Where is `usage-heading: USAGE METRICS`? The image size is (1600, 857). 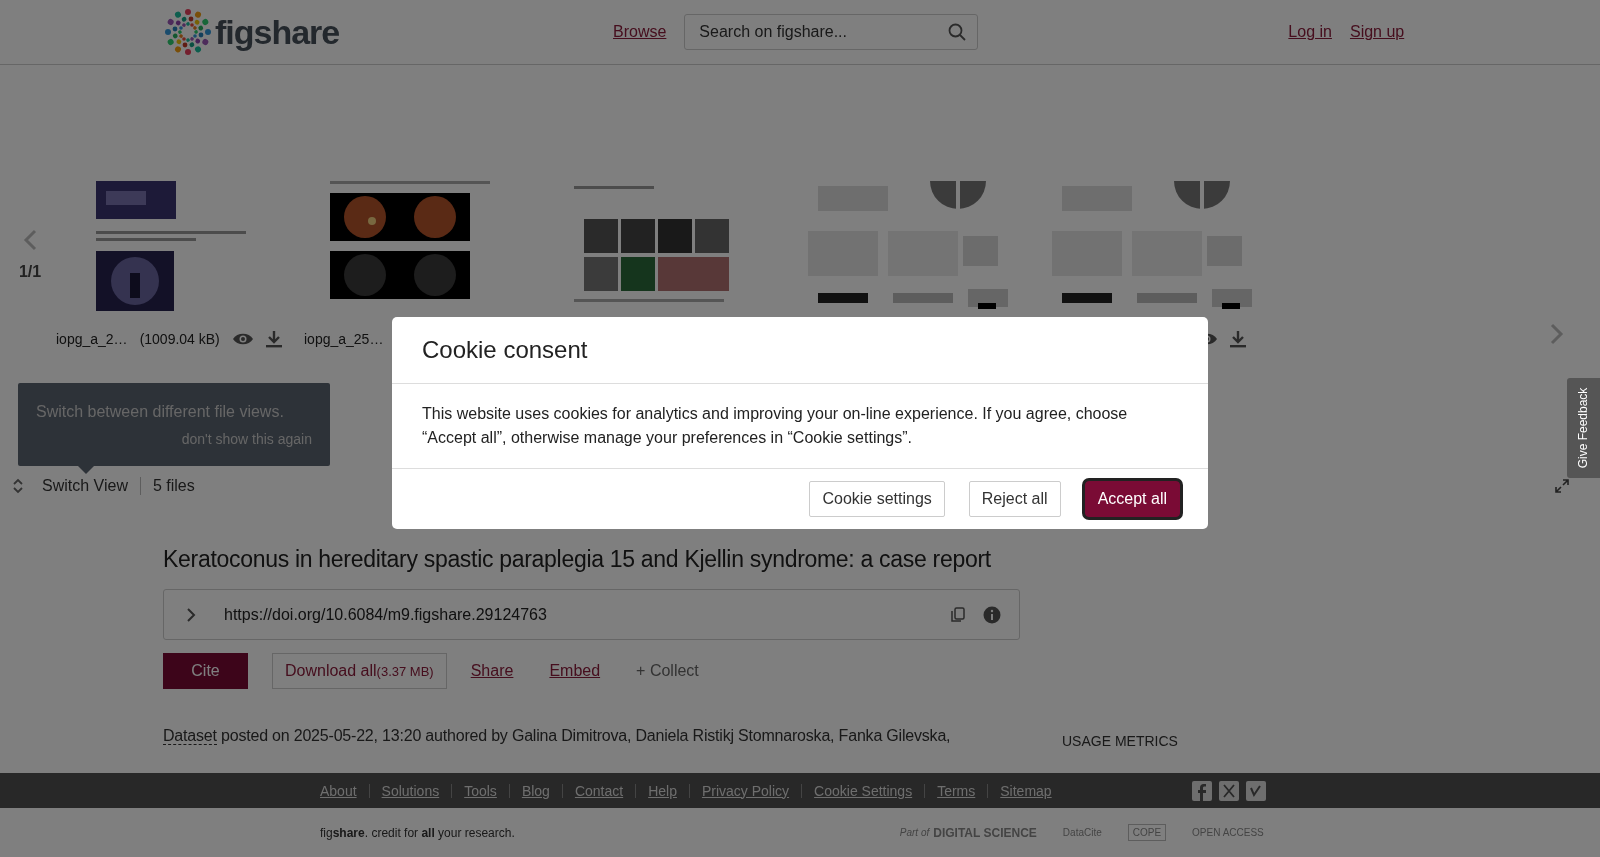
usage-heading: USAGE METRICS is located at coordinates (1120, 741).